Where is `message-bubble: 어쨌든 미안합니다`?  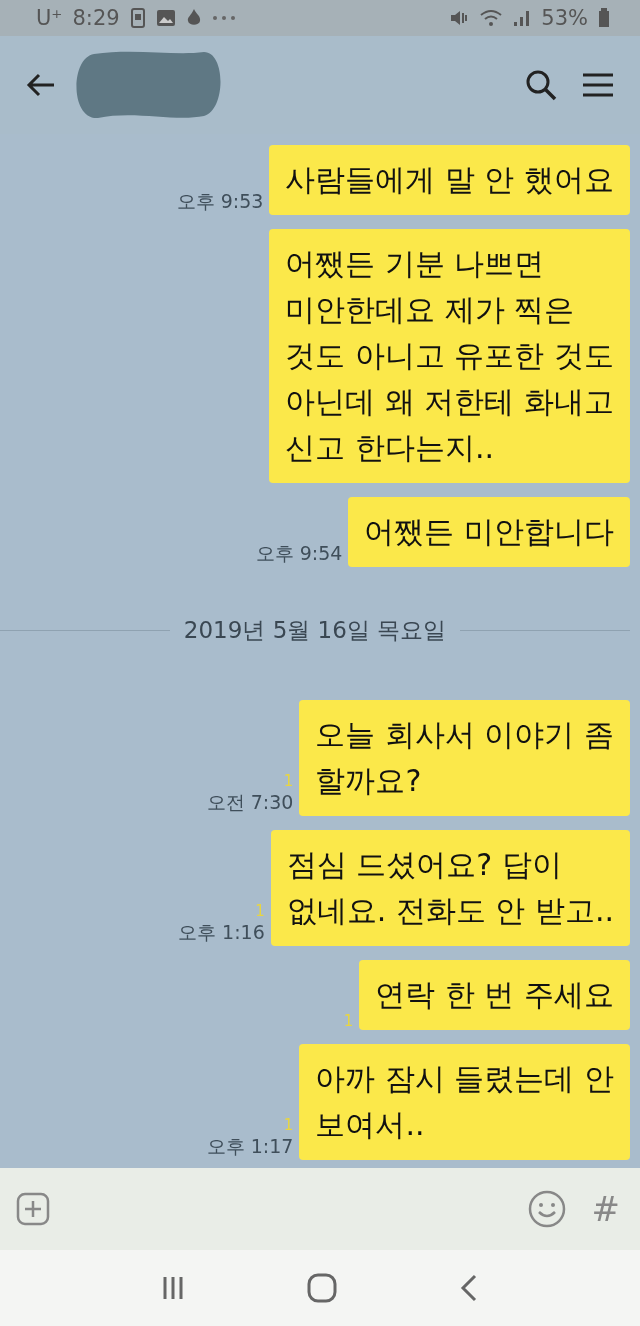 message-bubble: 어쨌든 미안합니다 is located at coordinates (489, 532).